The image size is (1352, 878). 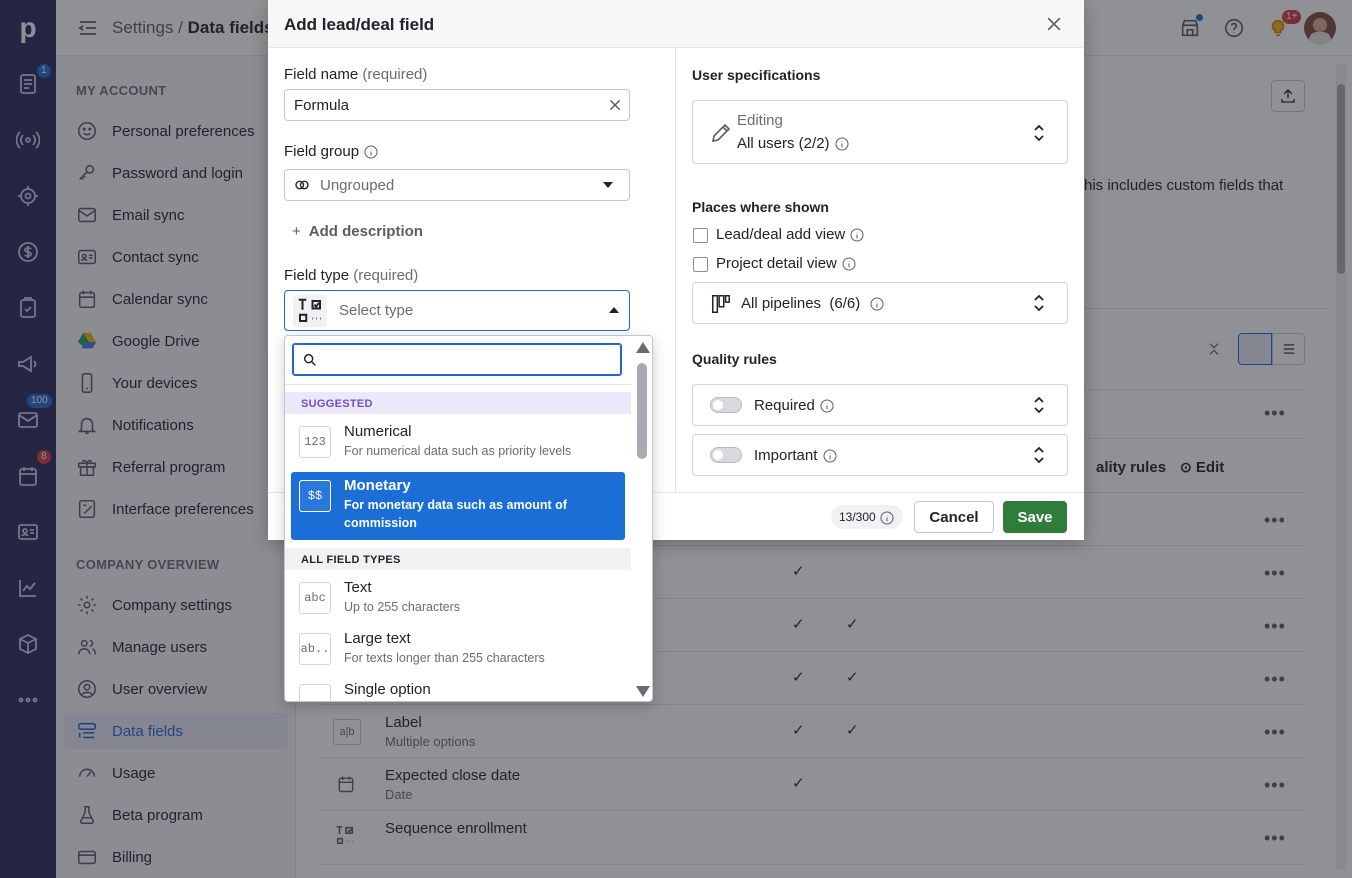 What do you see at coordinates (458, 559) in the screenshot?
I see `all-types-heading: ALL FIELD TYPES` at bounding box center [458, 559].